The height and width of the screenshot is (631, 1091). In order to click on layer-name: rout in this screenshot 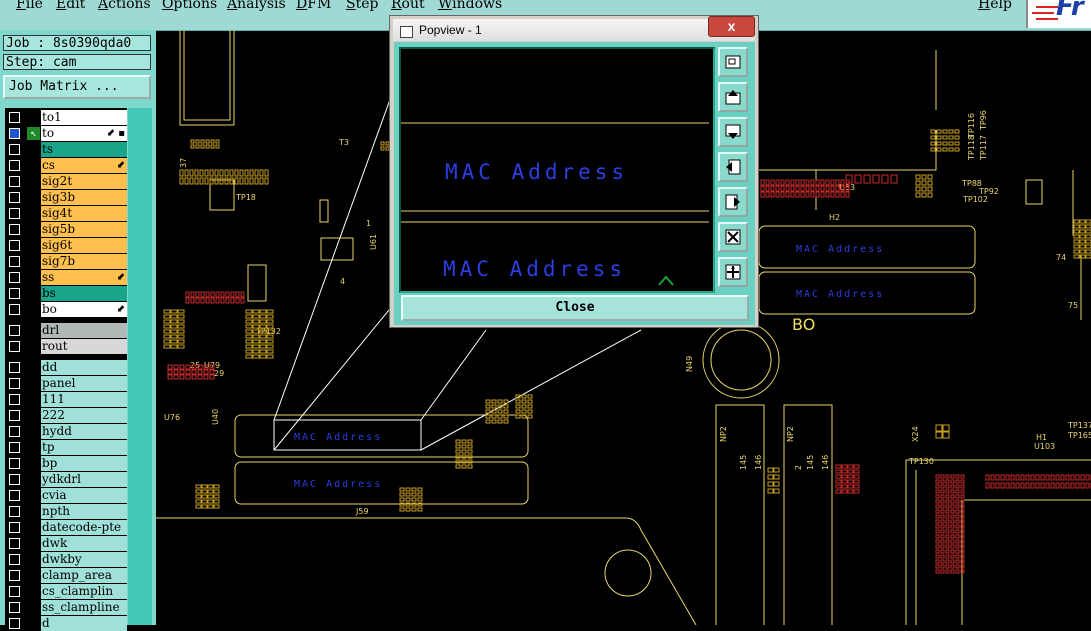, I will do `click(84, 346)`.